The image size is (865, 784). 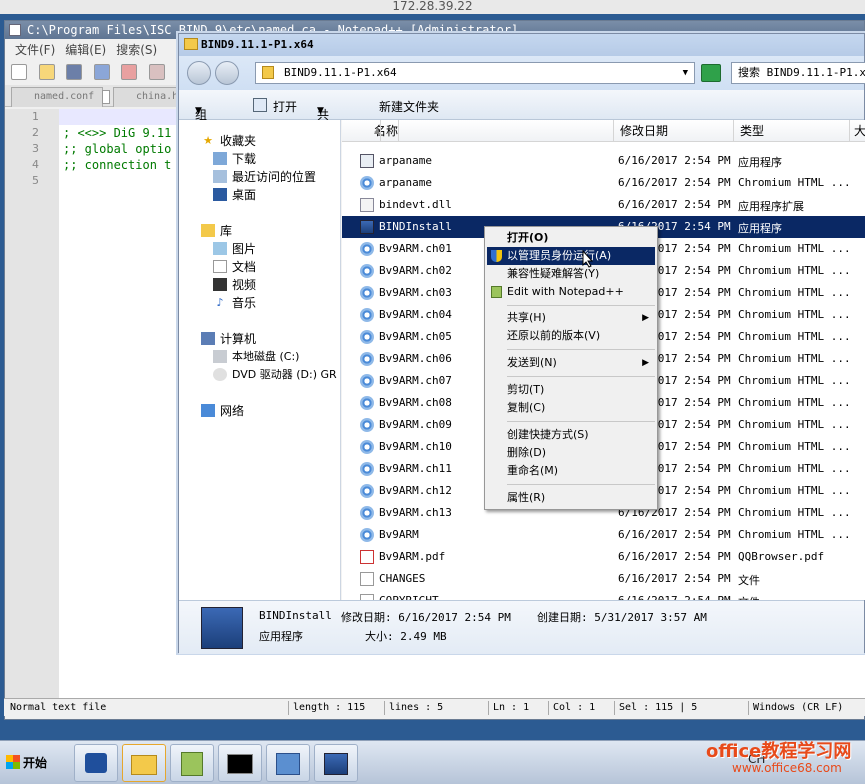 I want to click on tab-named-conf: named.conf, so click(x=60, y=97).